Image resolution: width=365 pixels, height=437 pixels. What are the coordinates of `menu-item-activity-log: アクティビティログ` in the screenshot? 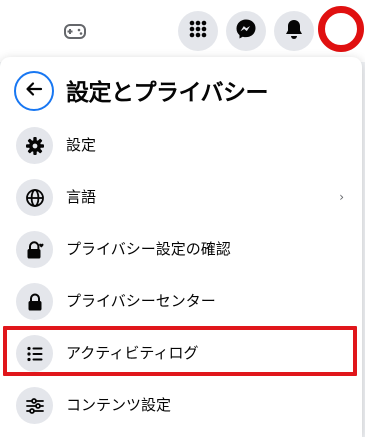 It's located at (181, 353).